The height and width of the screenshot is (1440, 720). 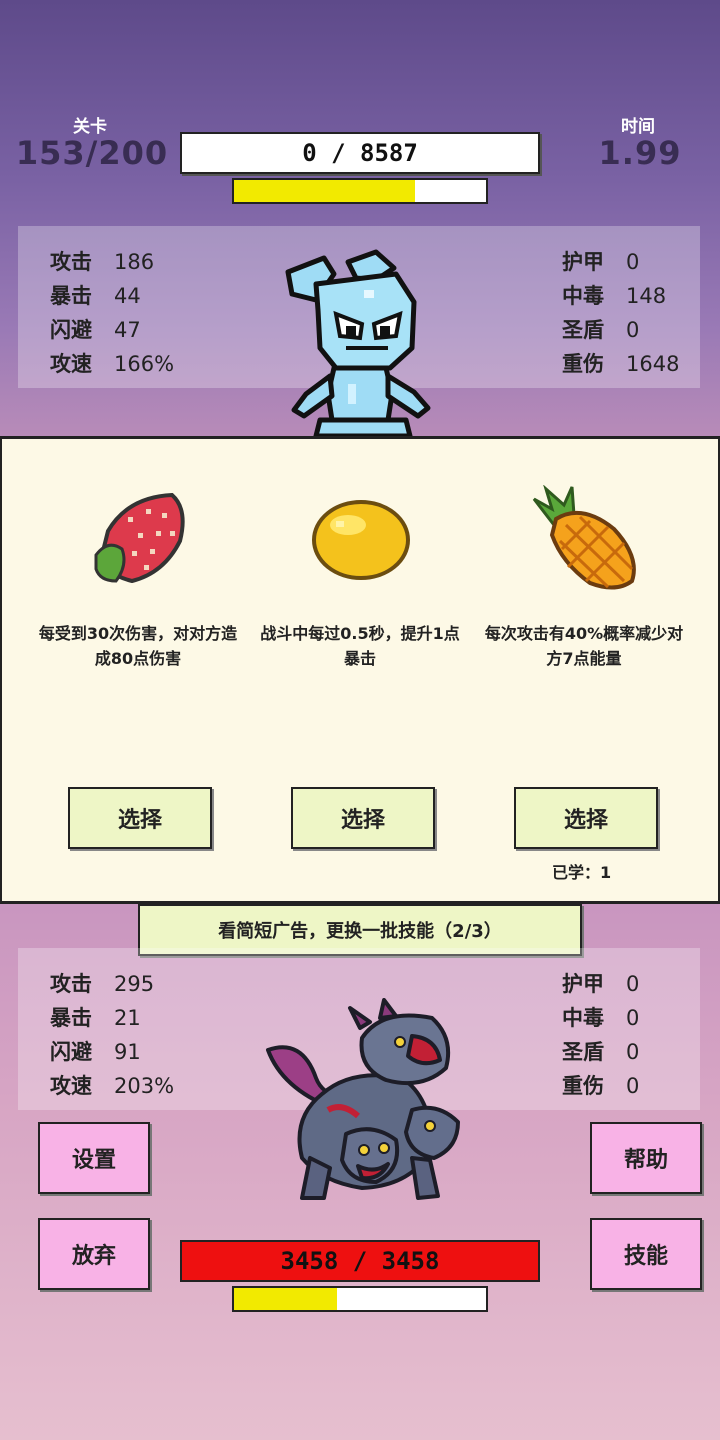 I want to click on time-value: 1.99, so click(x=640, y=153).